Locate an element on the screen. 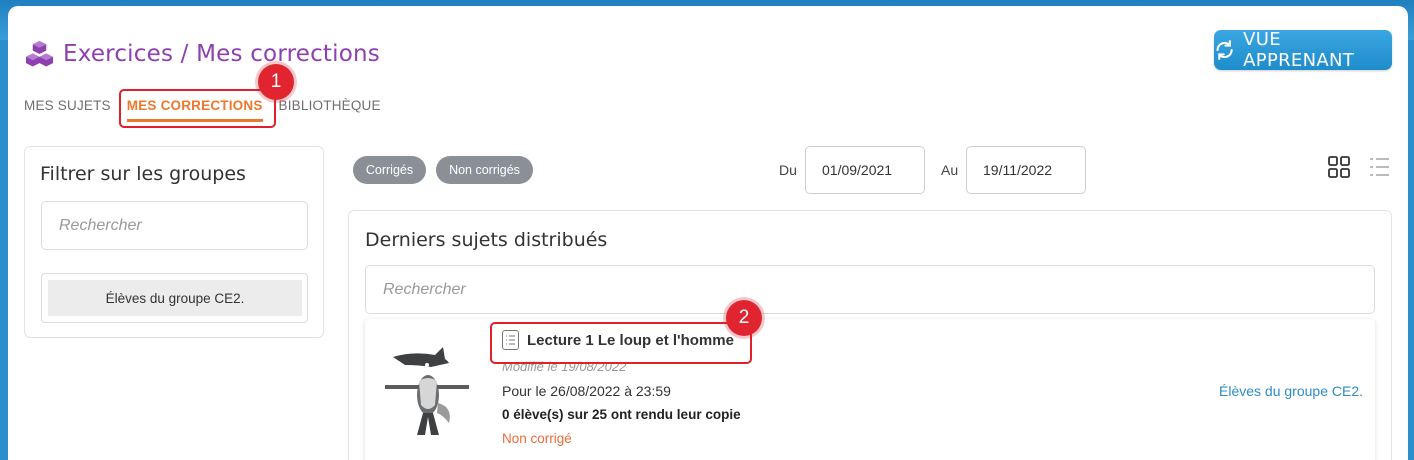 The image size is (1414, 460). returned-count: 0 élève(s) sur 25 ont rendu leur copie is located at coordinates (621, 414).